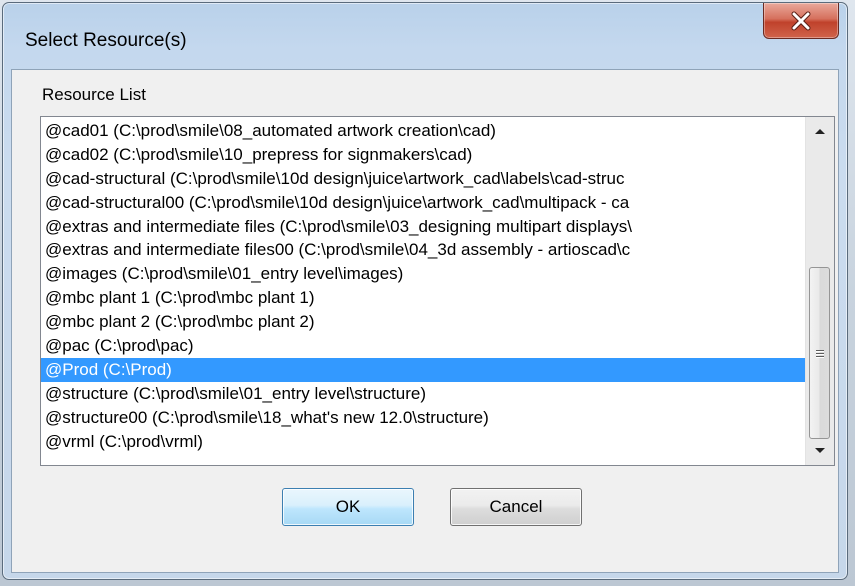 This screenshot has height=586, width=855. I want to click on list-item: @pac (C:\prod\pac), so click(423, 346).